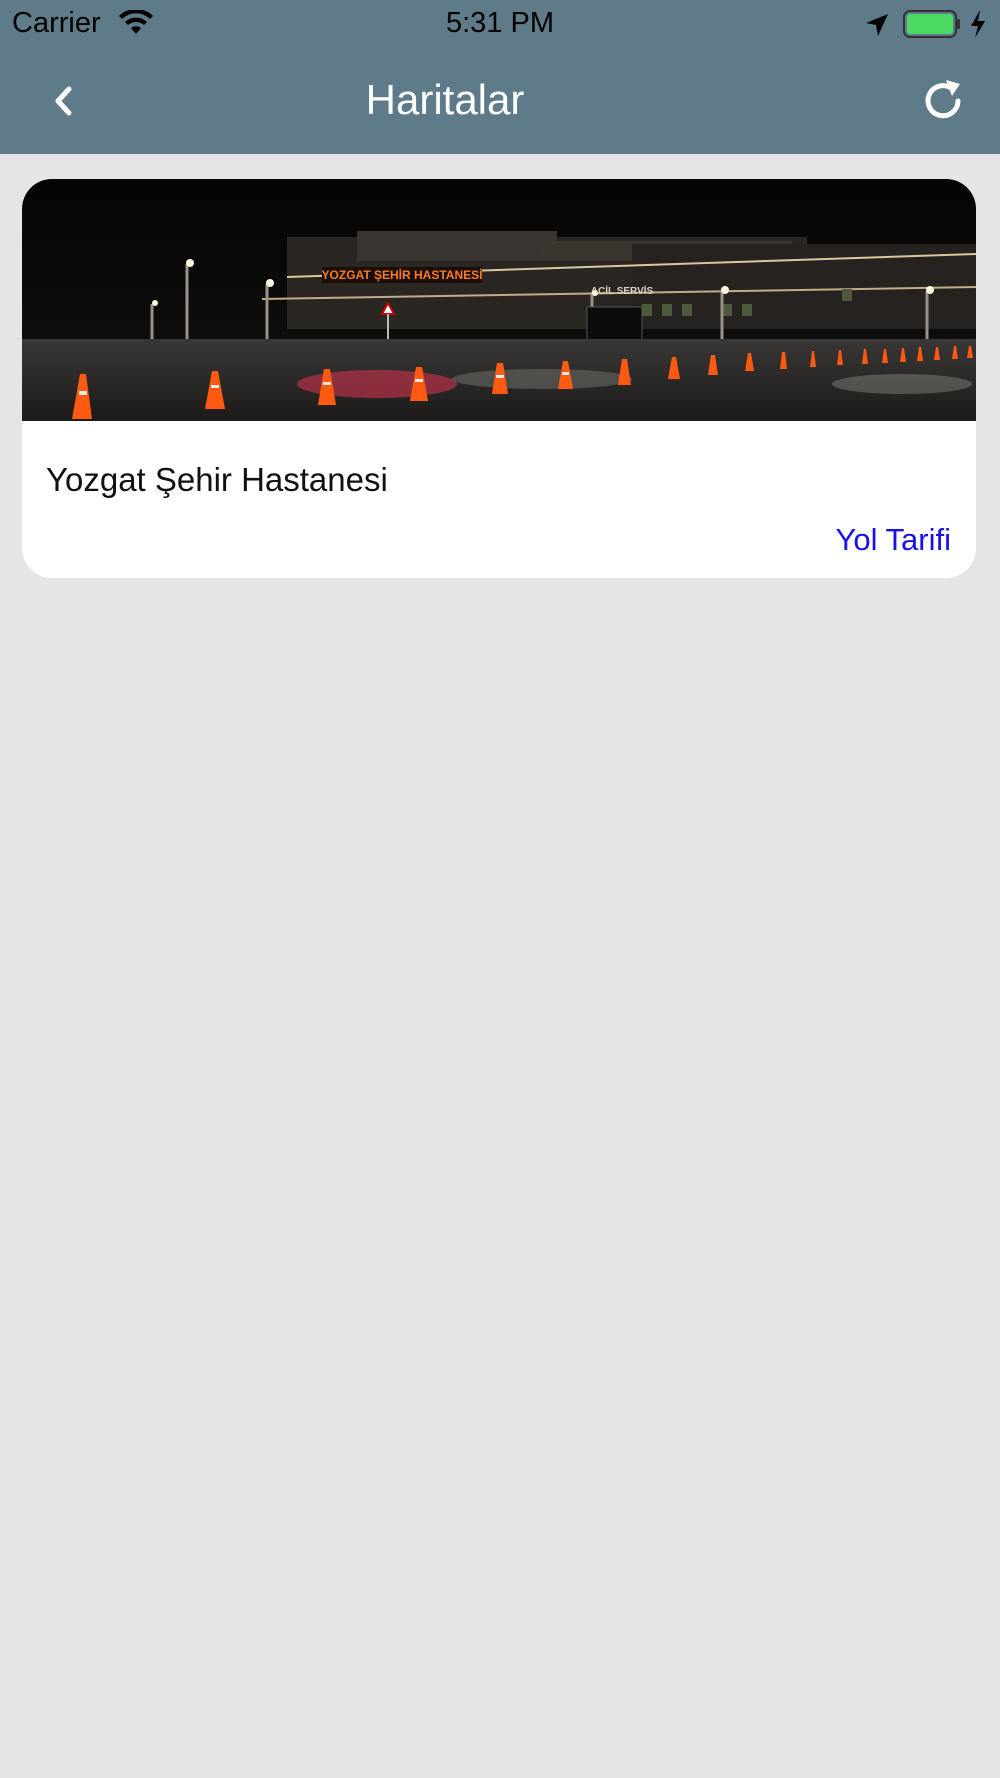  I want to click on emergency-sign-text: ACİL SERVİS, so click(622, 290).